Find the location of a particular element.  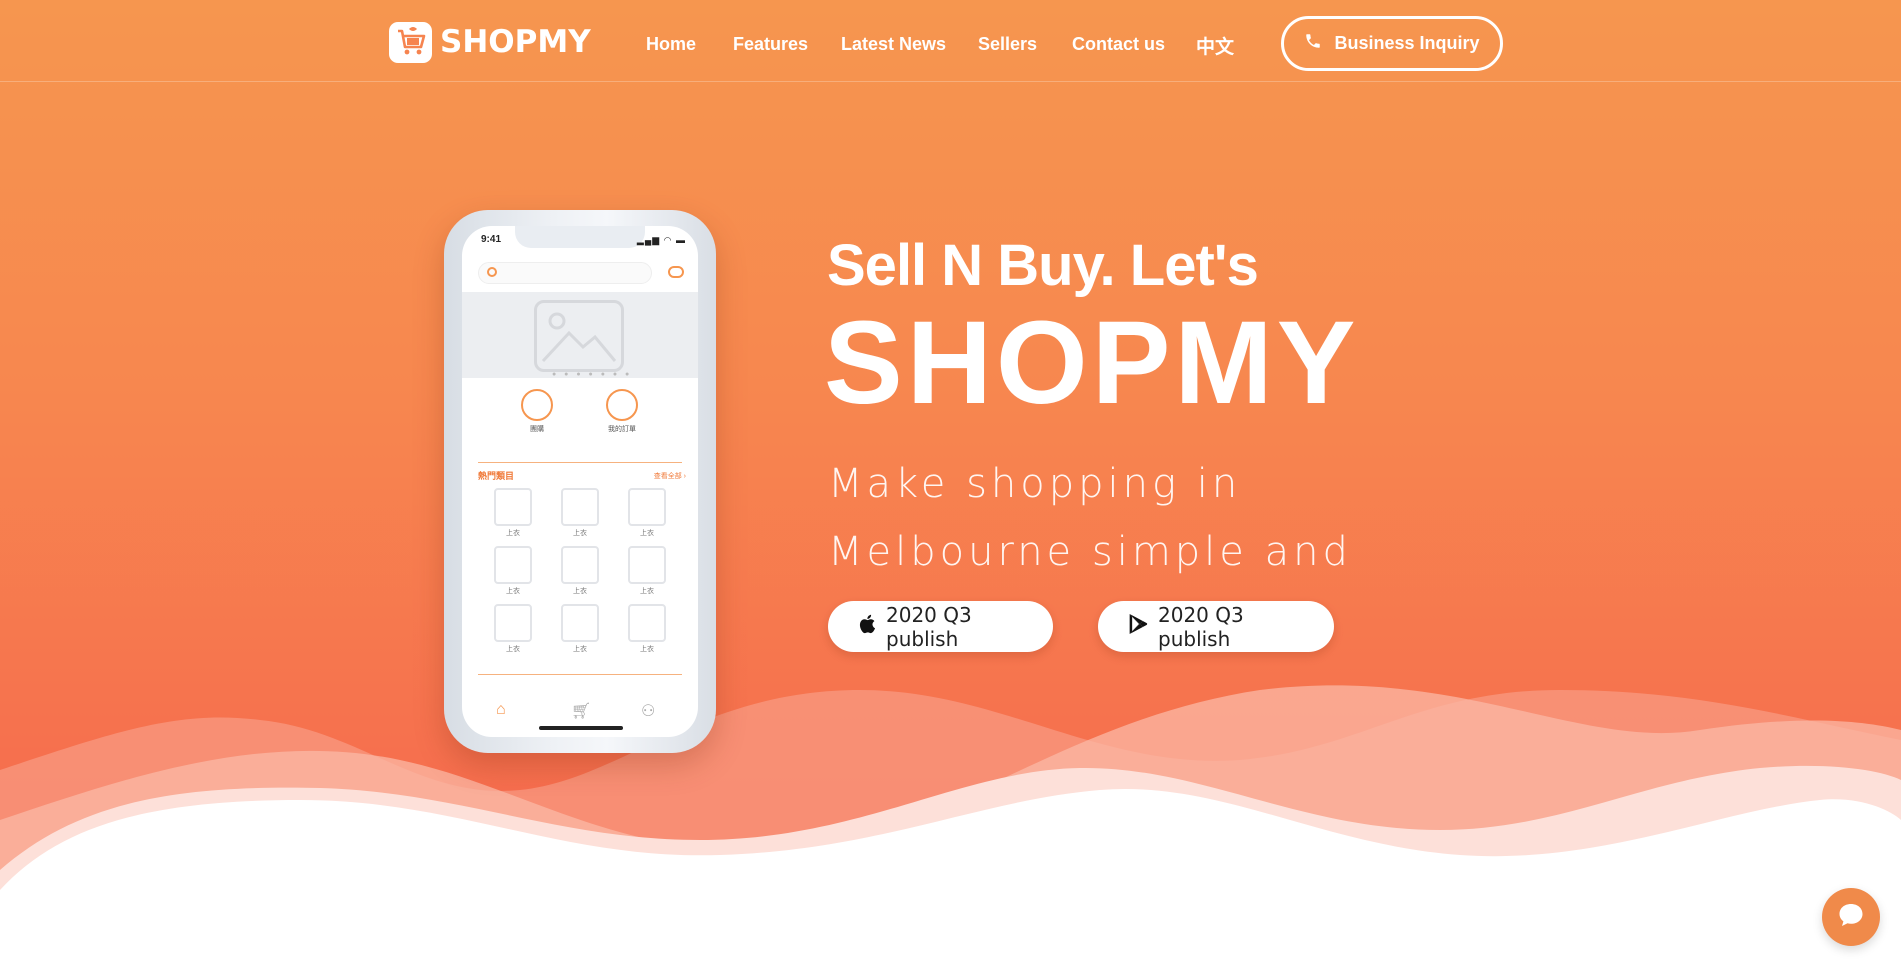

quick-action-label: 團購 is located at coordinates (537, 429).